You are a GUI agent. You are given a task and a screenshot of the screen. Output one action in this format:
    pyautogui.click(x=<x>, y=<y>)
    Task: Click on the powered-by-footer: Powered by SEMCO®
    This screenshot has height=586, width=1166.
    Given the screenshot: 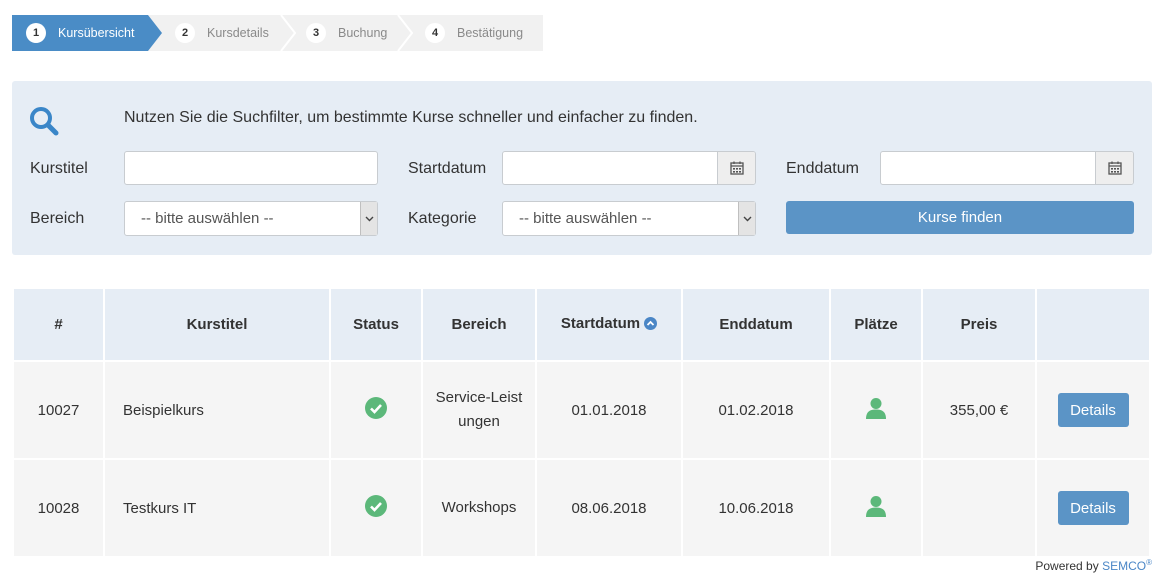 What is the action you would take?
    pyautogui.click(x=1093, y=565)
    